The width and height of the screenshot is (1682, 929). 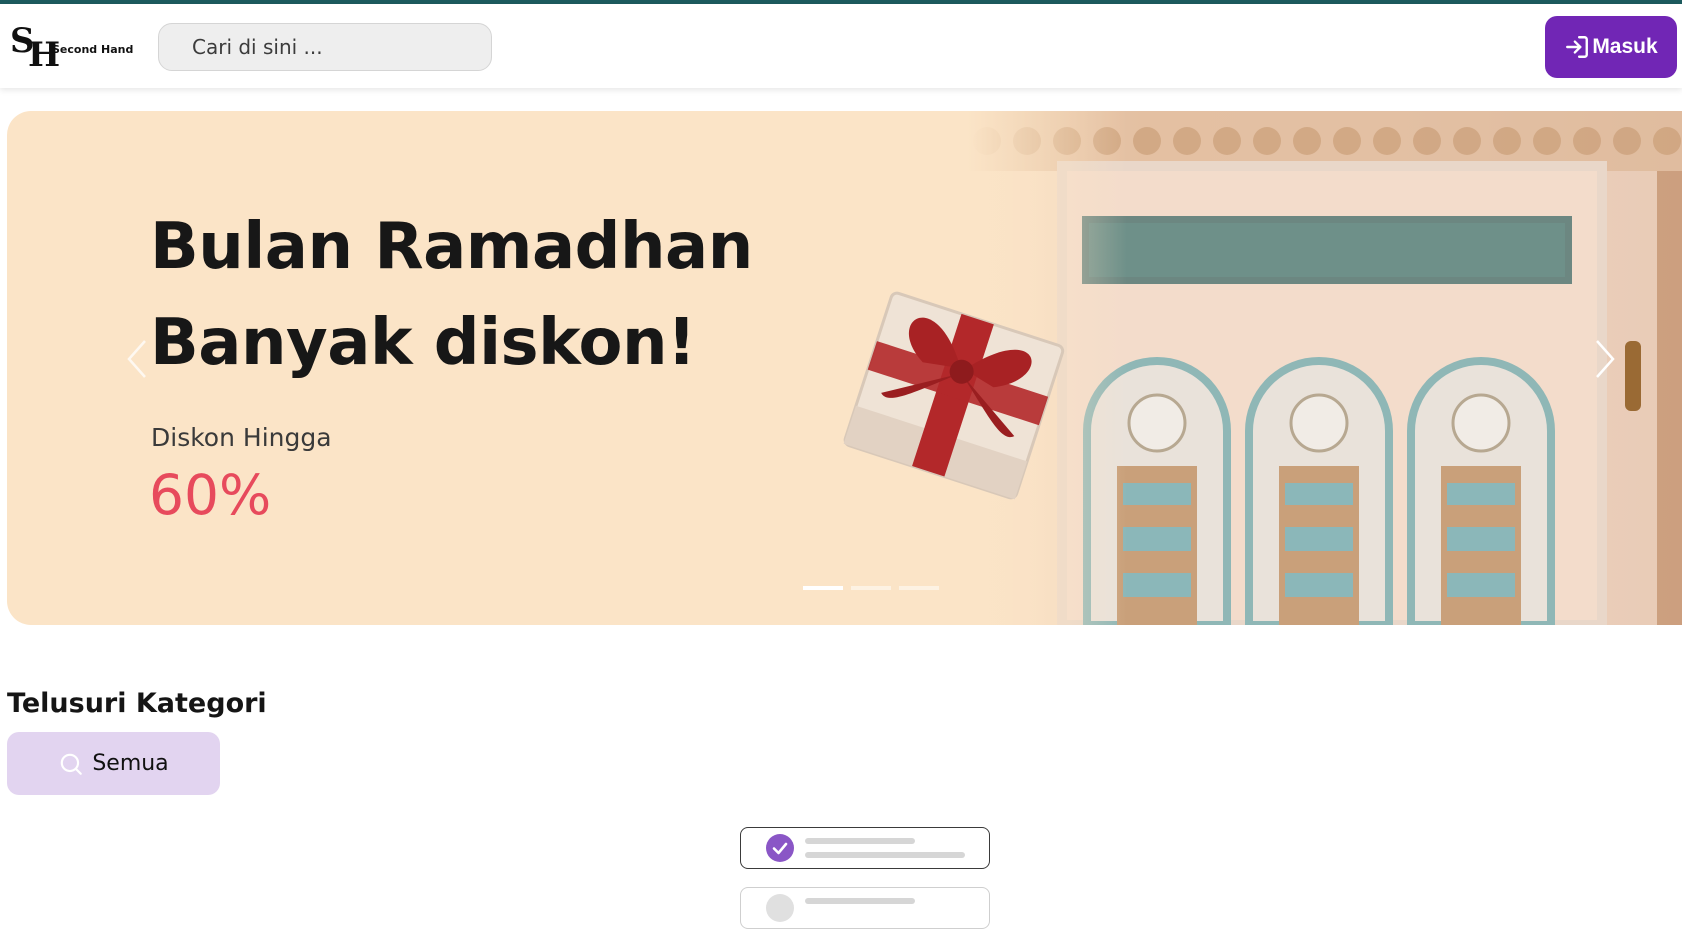 What do you see at coordinates (210, 495) in the screenshot?
I see `banner-discount: 60%` at bounding box center [210, 495].